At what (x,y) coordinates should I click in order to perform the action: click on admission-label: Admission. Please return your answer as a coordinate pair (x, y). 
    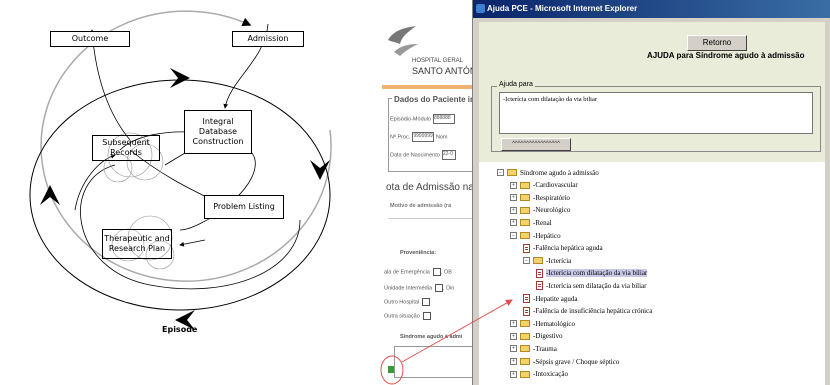
    Looking at the image, I should click on (268, 38).